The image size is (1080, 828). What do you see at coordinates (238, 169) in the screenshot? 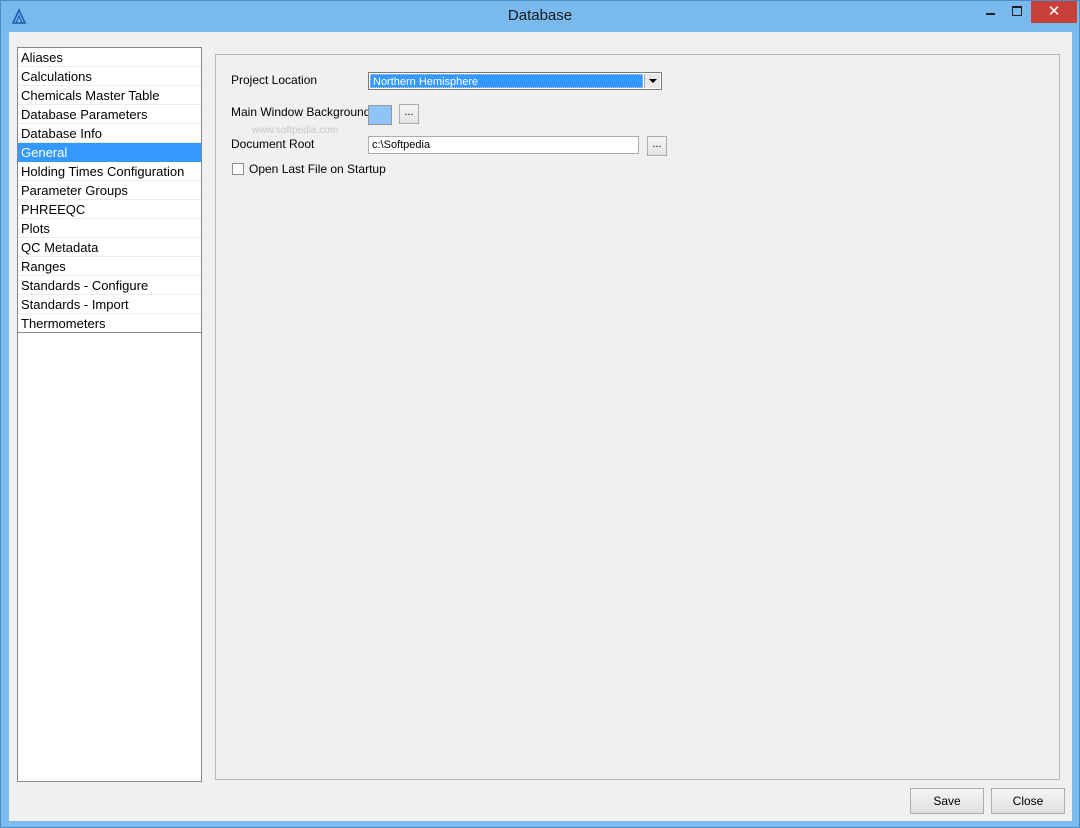
I see `open-last-file-checkbox` at bounding box center [238, 169].